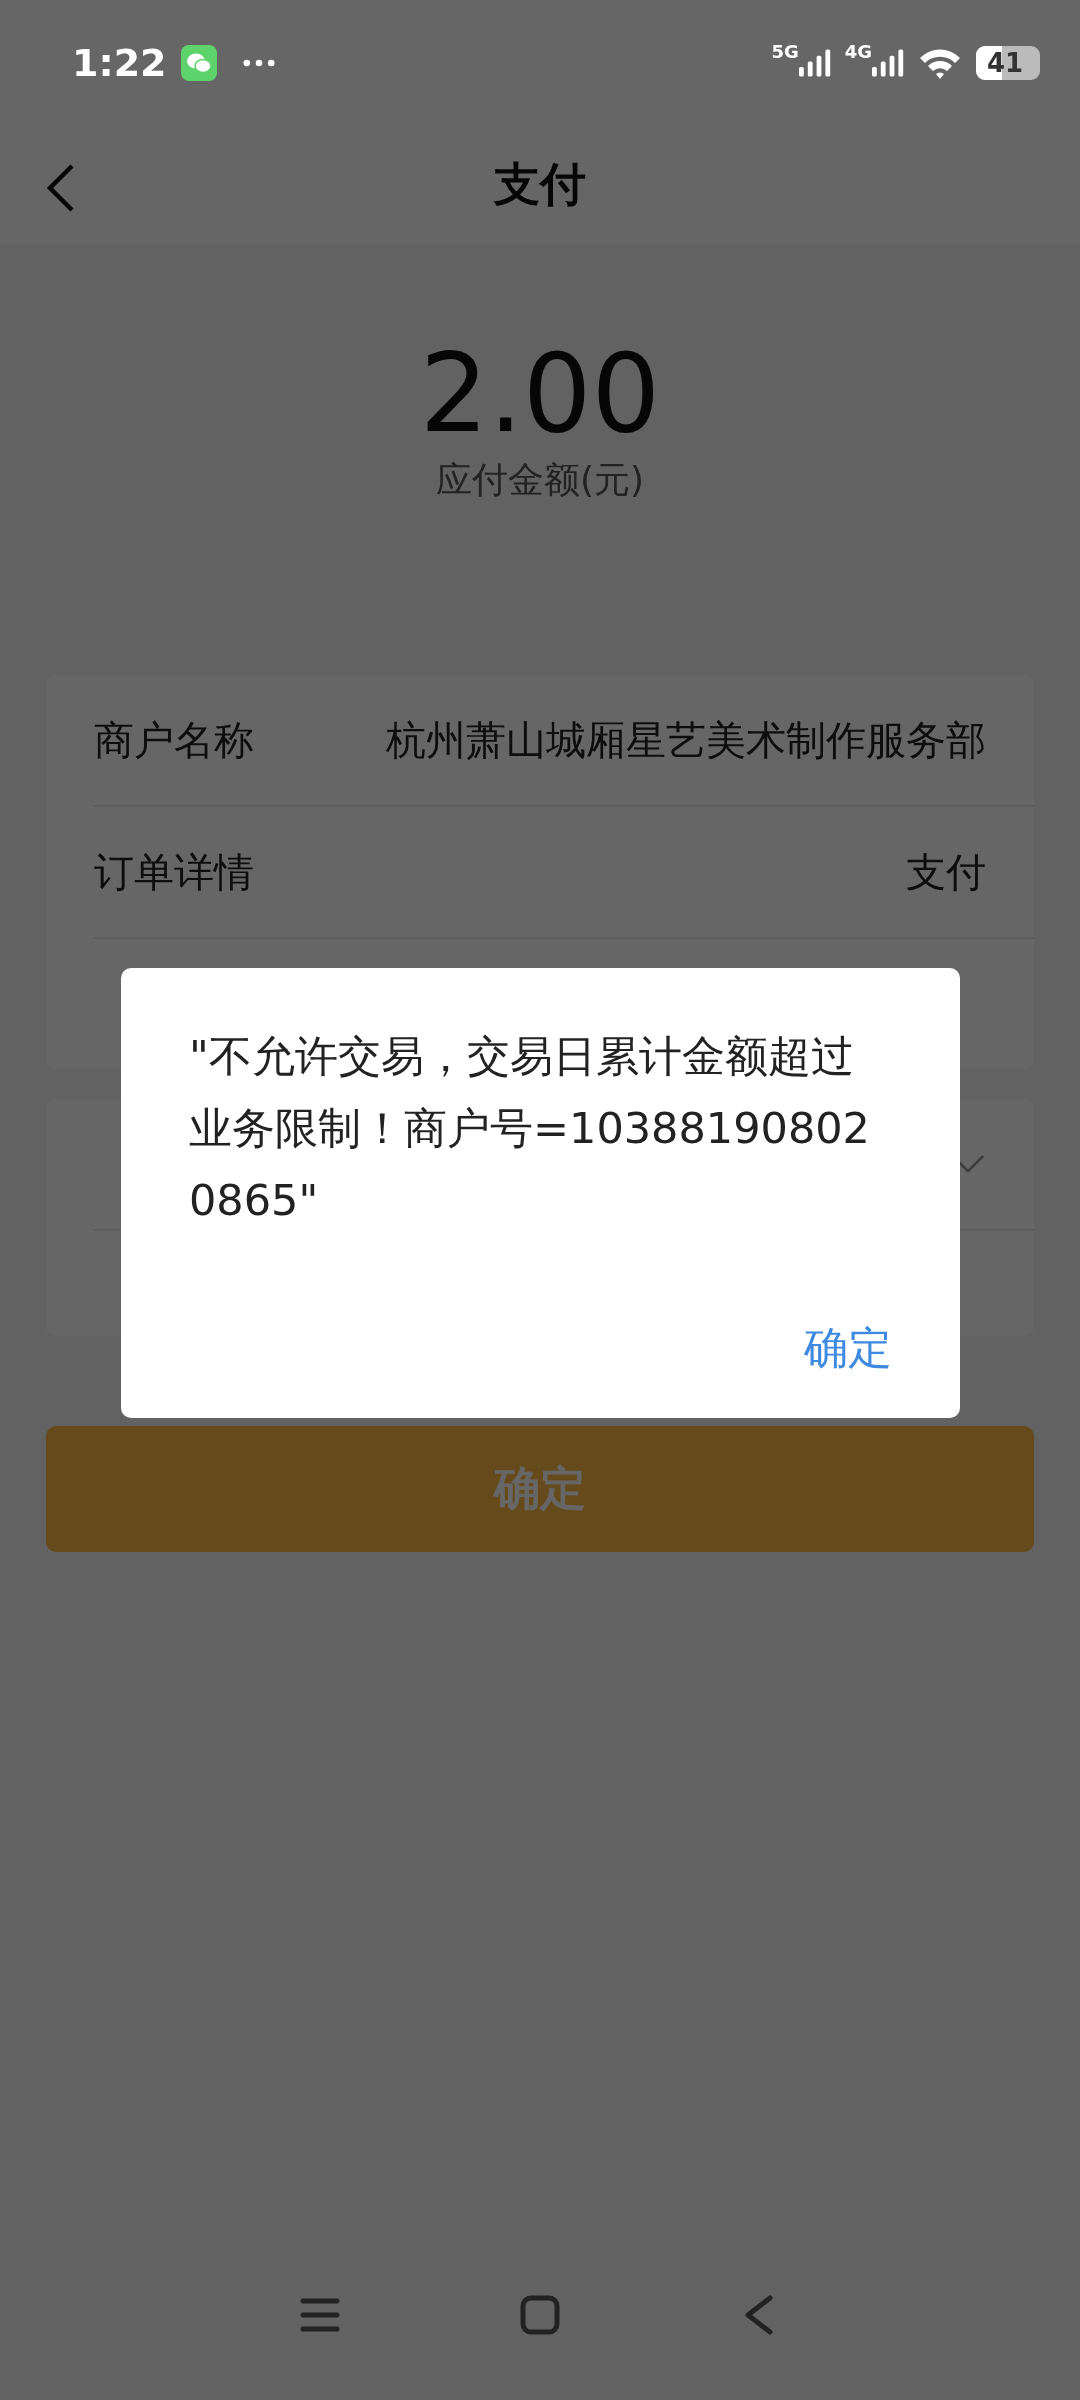 The width and height of the screenshot is (1080, 2400). I want to click on row-label: 订单详情, so click(174, 872).